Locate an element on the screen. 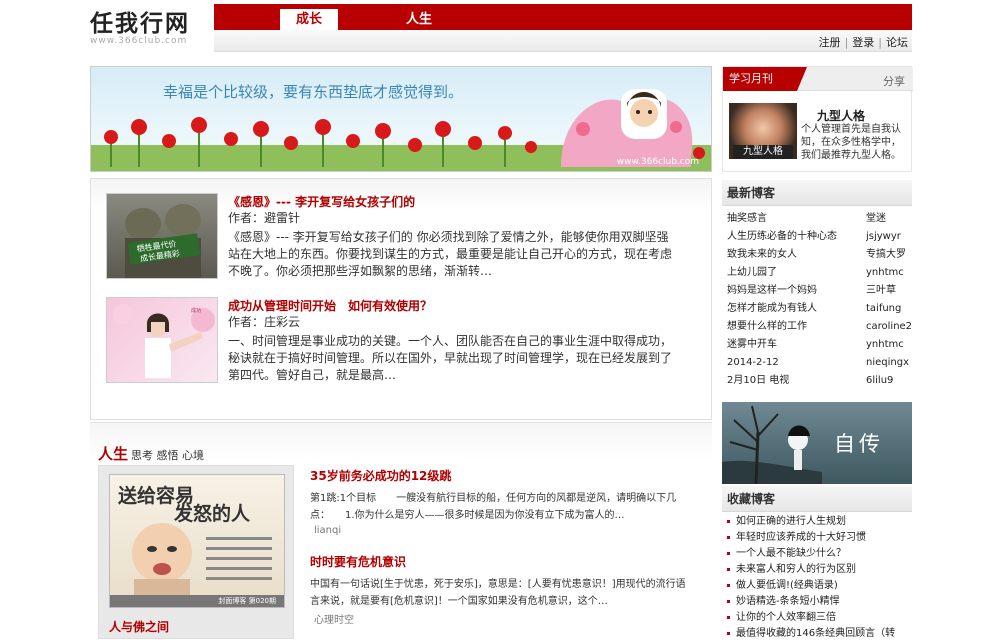  blog-row: 妈妈是这样一个妈妈 三叶草 is located at coordinates (819, 291).